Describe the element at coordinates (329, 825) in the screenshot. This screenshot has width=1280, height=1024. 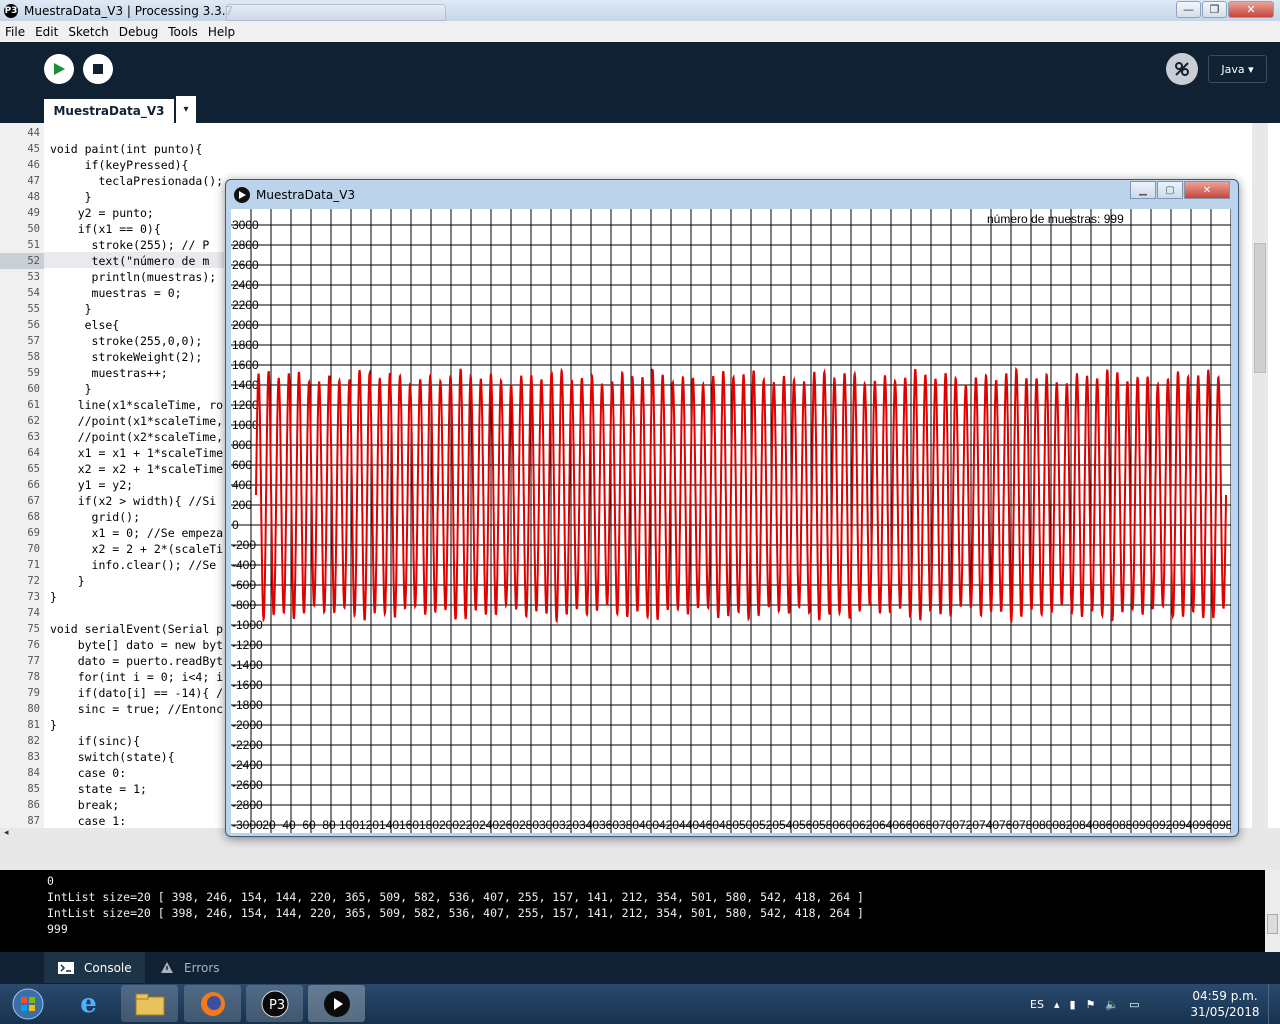
I see `x-tick-label: 80` at that location.